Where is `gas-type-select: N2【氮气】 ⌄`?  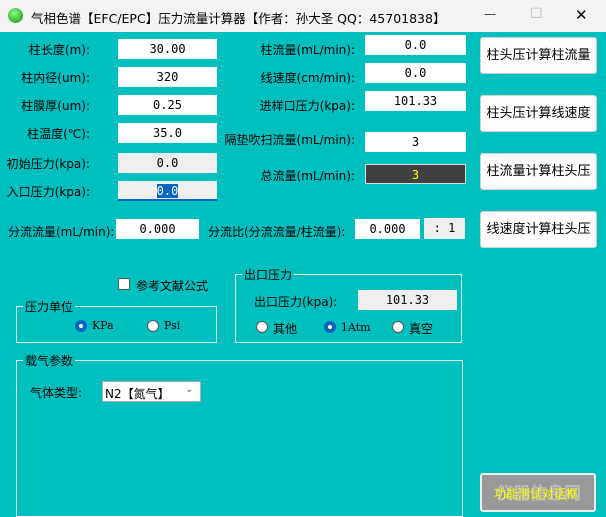
gas-type-select: N2【氮气】 ⌄ is located at coordinates (151, 391).